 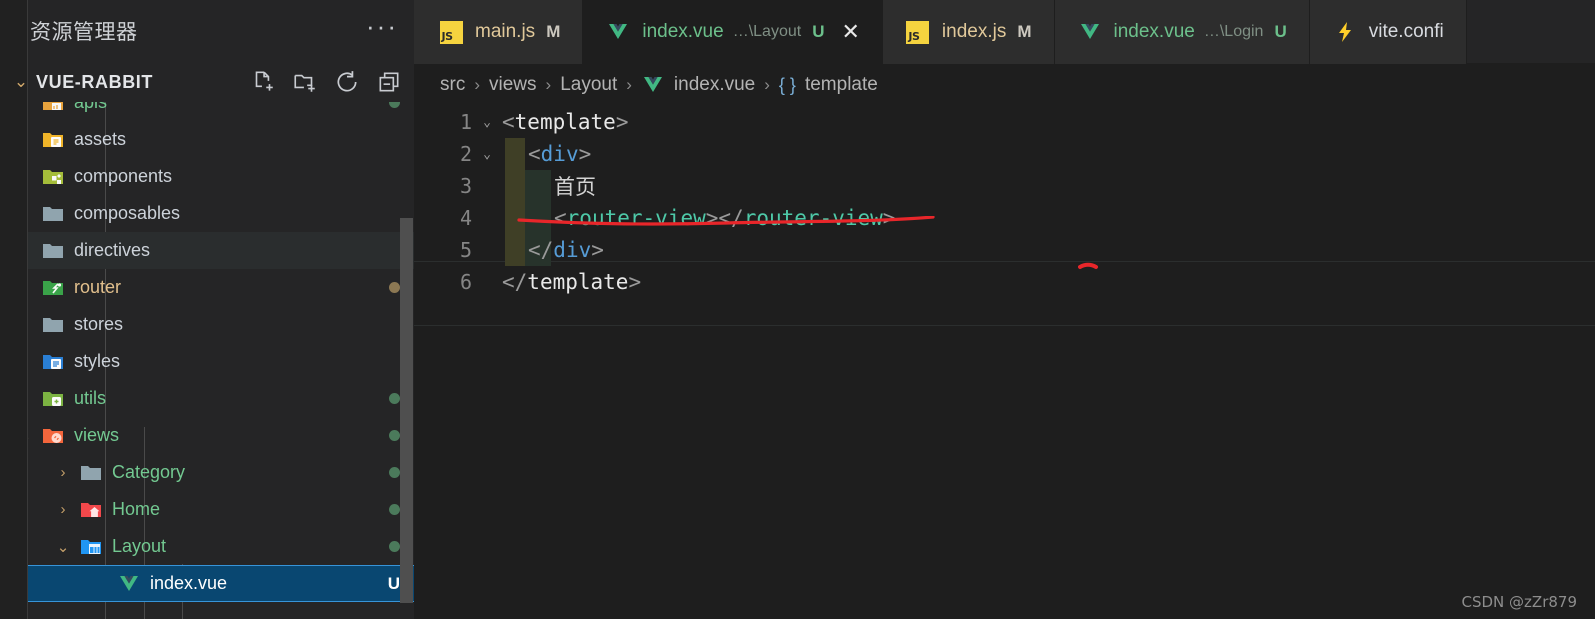 I want to click on tab-label: main.js, so click(x=505, y=31).